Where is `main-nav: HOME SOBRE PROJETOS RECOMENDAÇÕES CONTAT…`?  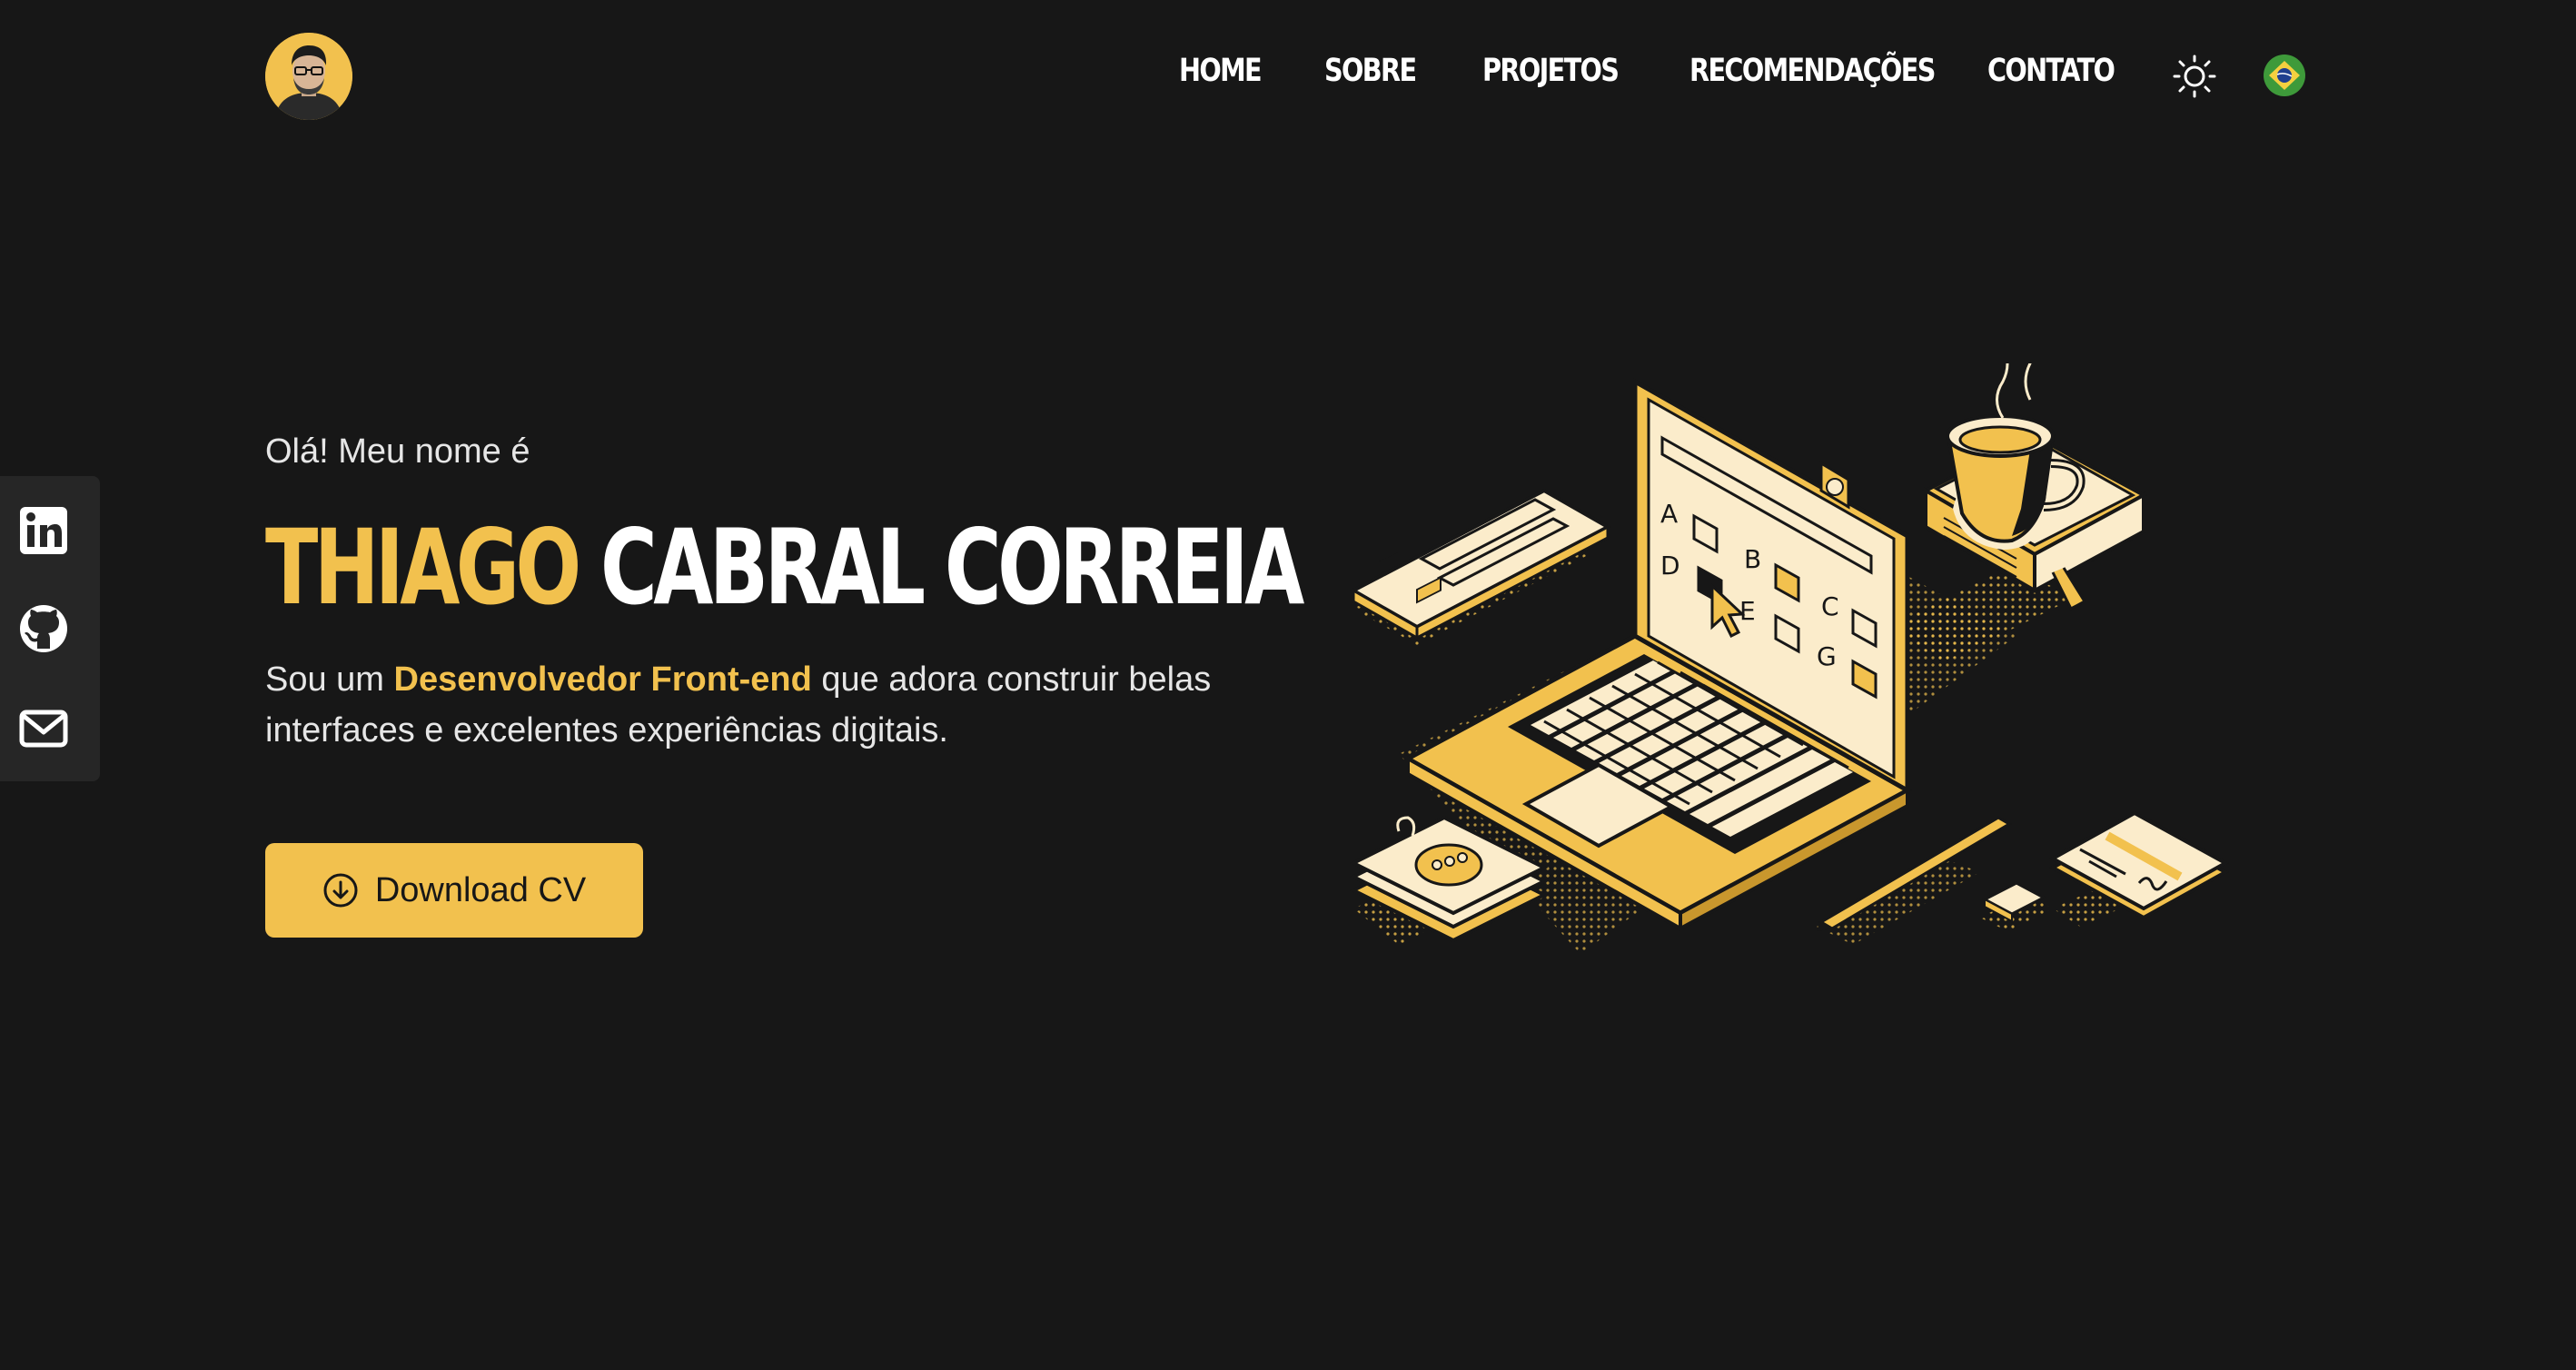
main-nav: HOME SOBRE PROJETOS RECOMENDAÇÕES CONTAT… is located at coordinates (1647, 71).